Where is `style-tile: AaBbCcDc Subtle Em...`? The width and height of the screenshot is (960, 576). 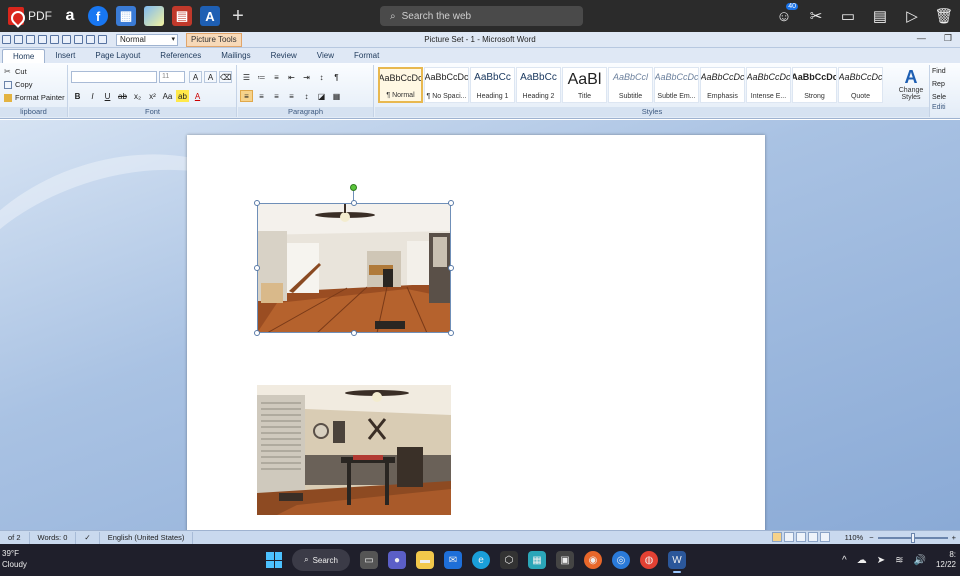 style-tile: AaBbCcDc Subtle Em... is located at coordinates (676, 85).